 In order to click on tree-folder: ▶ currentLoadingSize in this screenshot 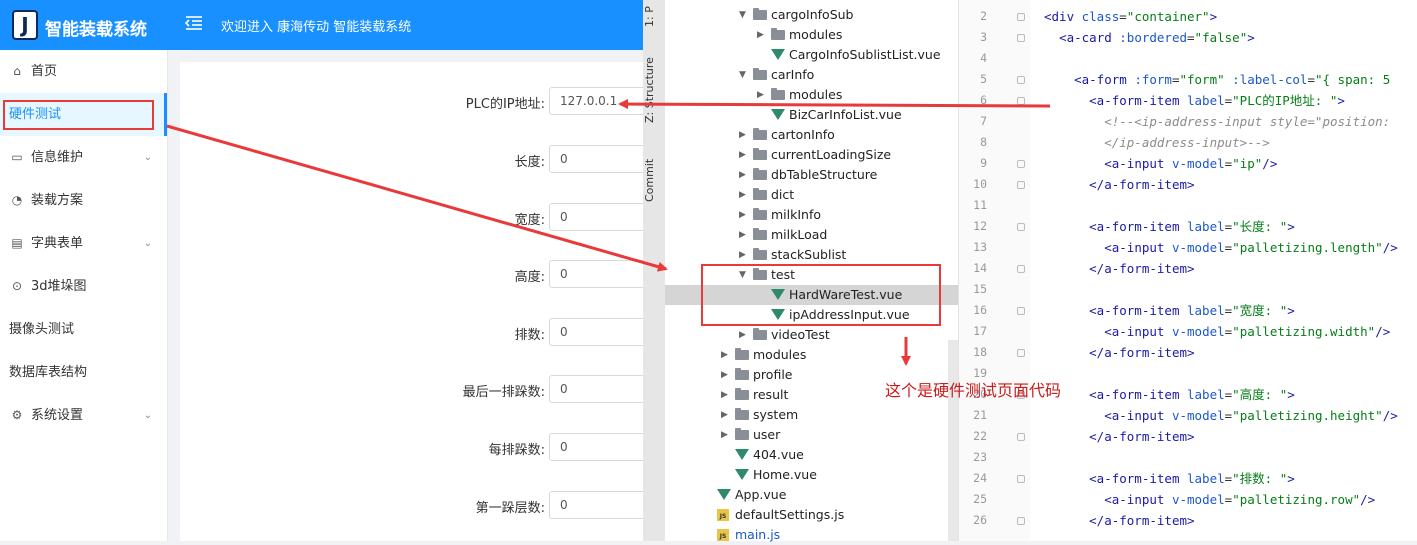, I will do `click(811, 155)`.